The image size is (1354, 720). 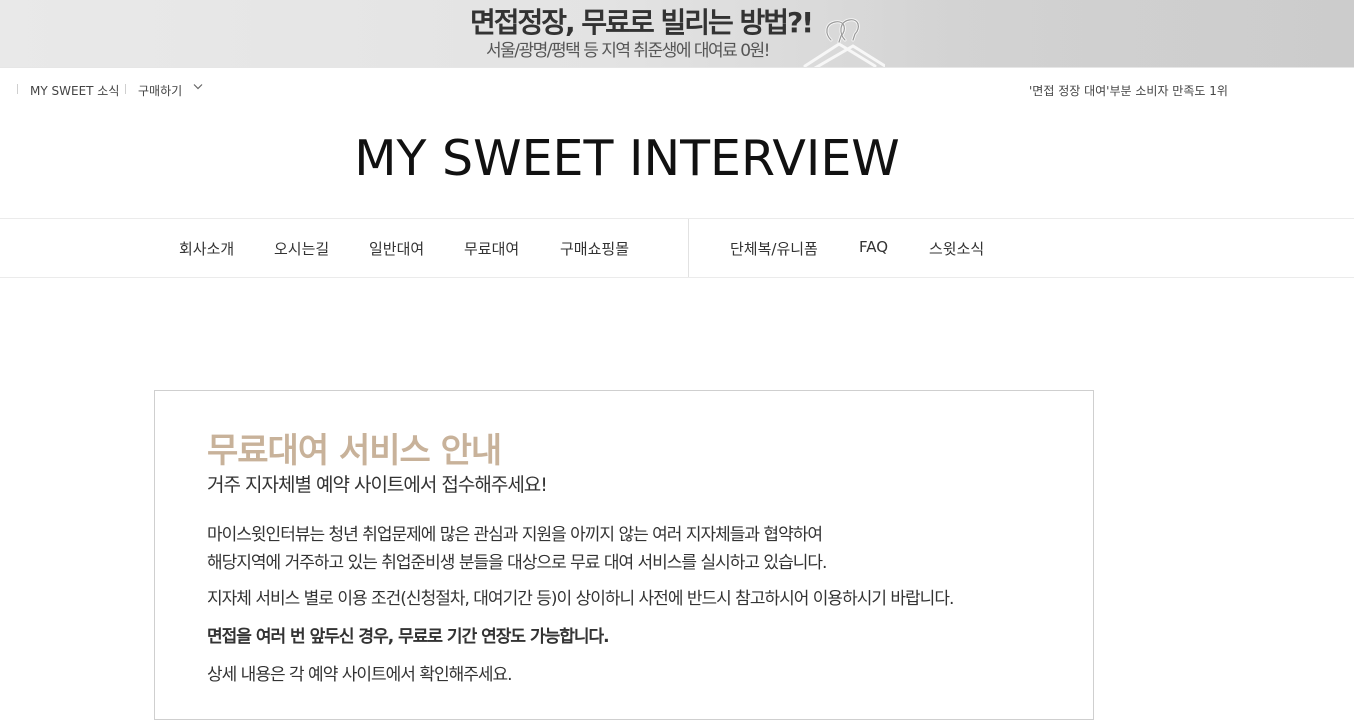 I want to click on nav-item-directions: 오시는길, so click(x=301, y=248).